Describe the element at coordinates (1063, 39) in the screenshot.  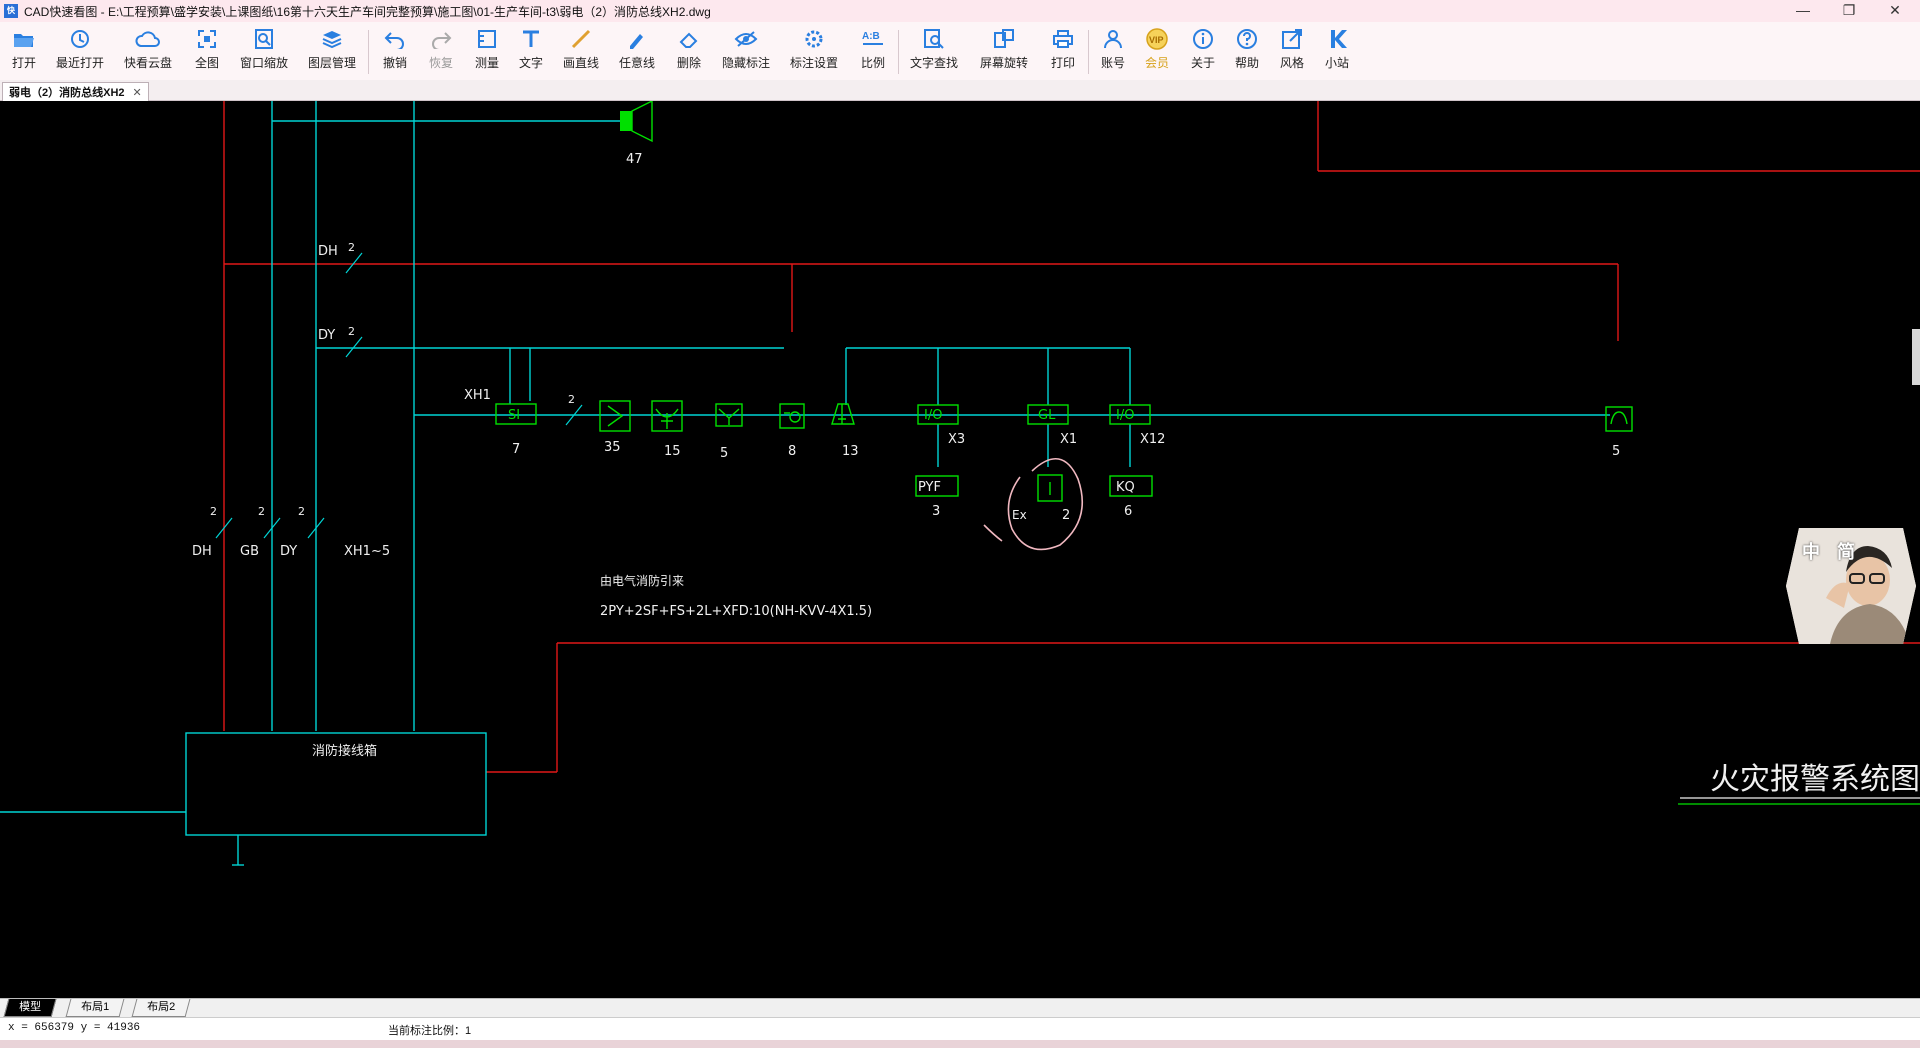
I see `print-icon` at that location.